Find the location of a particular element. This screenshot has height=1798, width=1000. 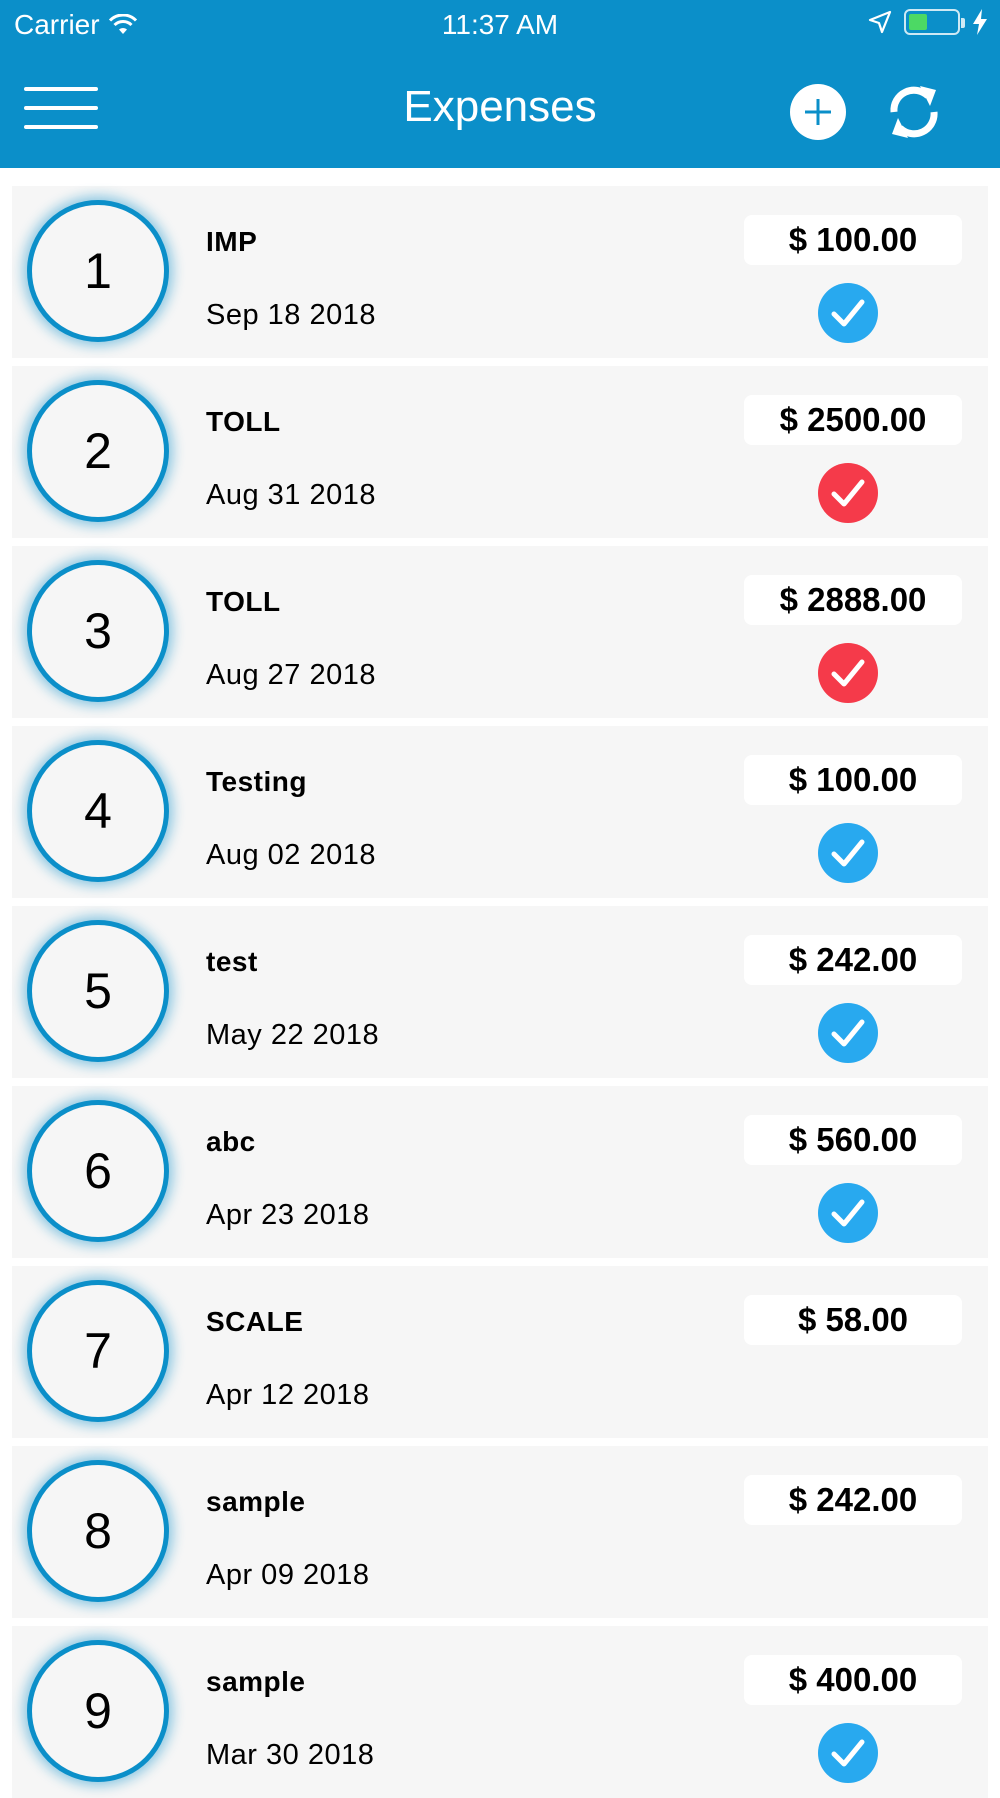

charging-bolt-icon is located at coordinates (980, 22).